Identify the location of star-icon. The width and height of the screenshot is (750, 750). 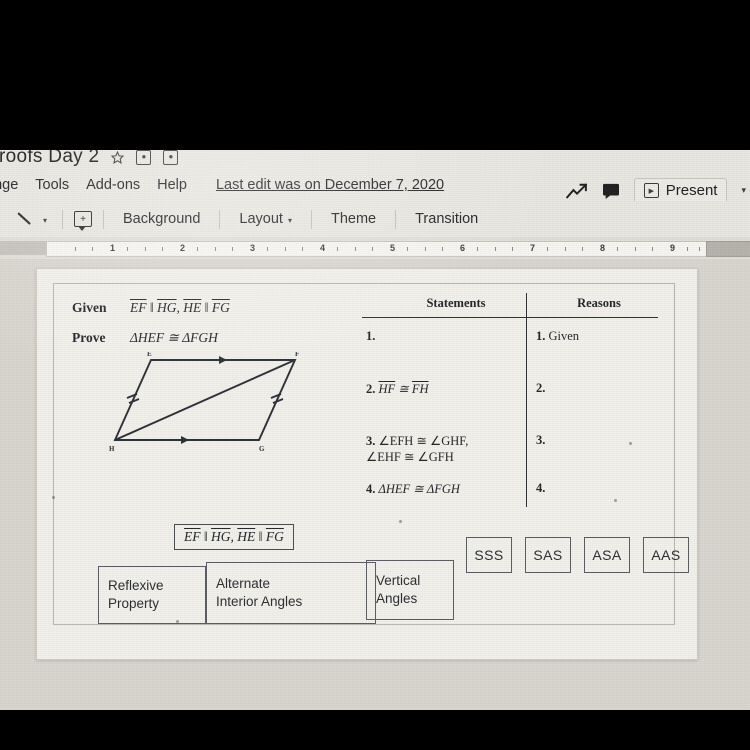
(118, 157).